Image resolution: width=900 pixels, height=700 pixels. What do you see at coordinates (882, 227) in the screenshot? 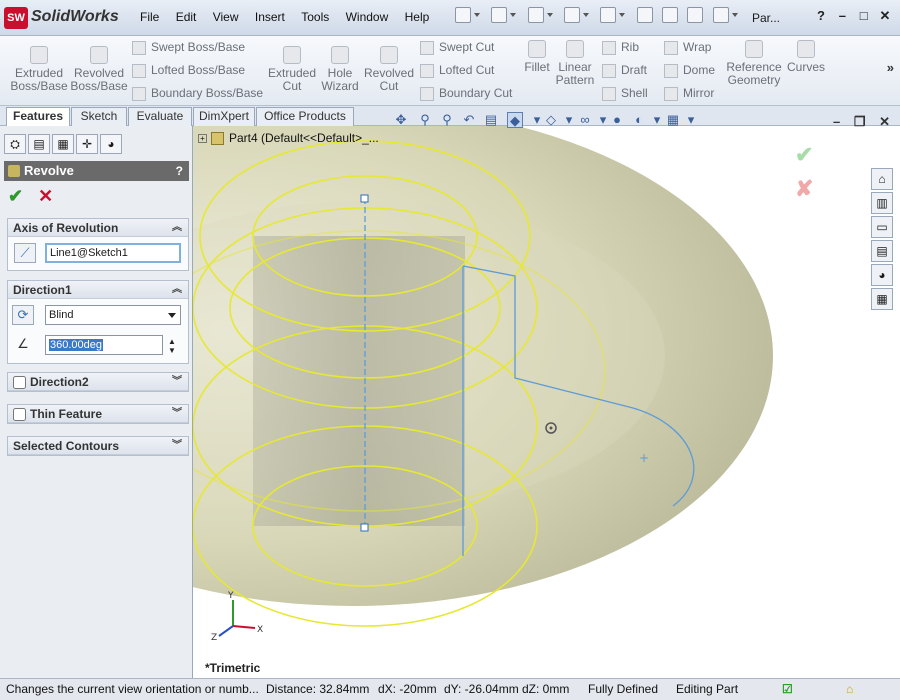
I see `file-explorer-icon: ▭` at bounding box center [882, 227].